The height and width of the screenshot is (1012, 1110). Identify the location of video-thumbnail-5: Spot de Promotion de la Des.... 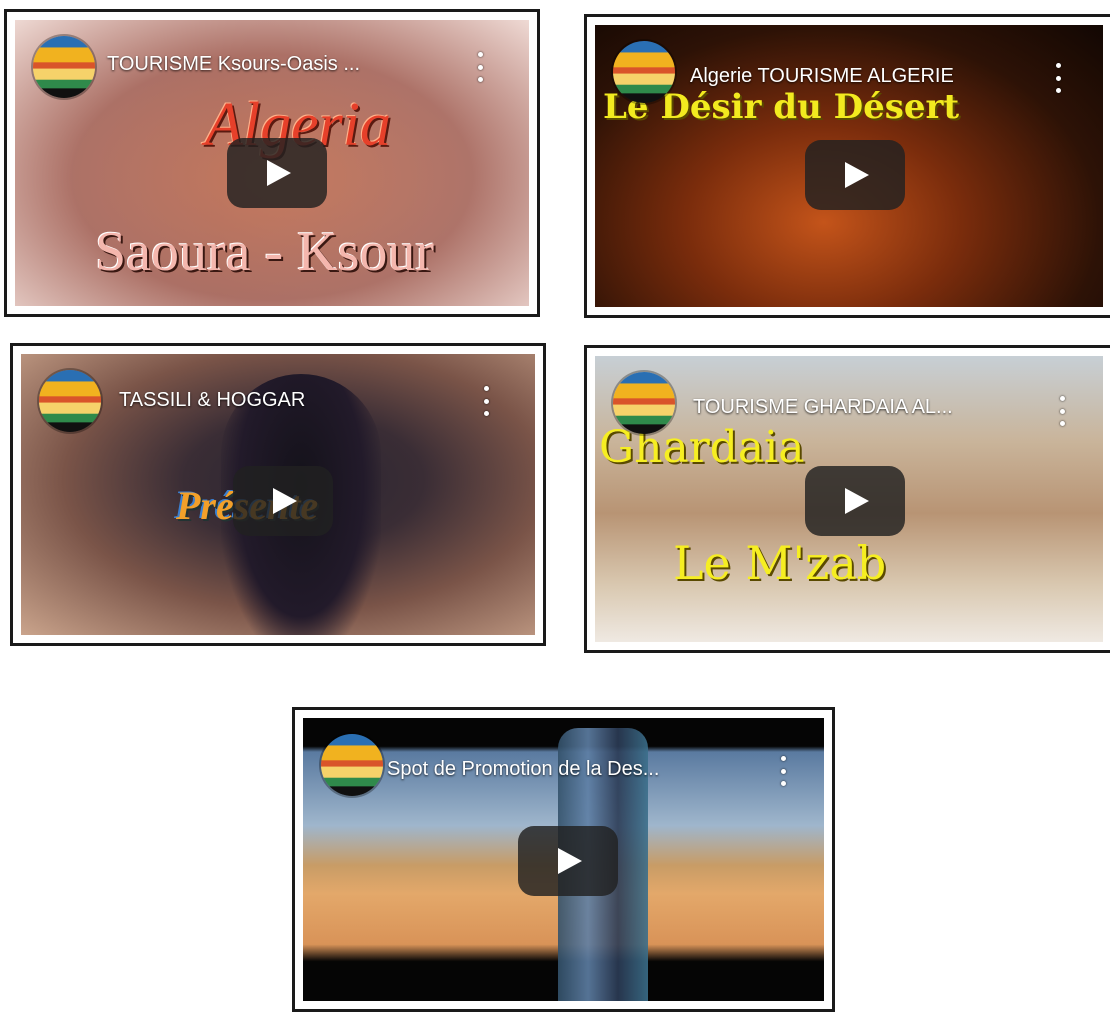
(563, 859).